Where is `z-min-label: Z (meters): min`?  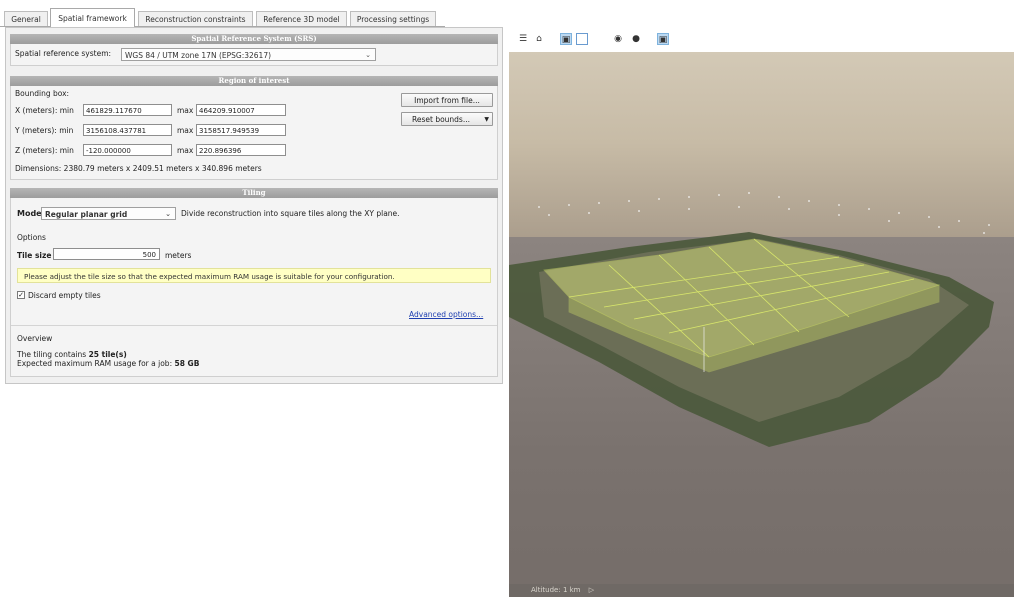
z-min-label: Z (meters): min is located at coordinates (44, 150).